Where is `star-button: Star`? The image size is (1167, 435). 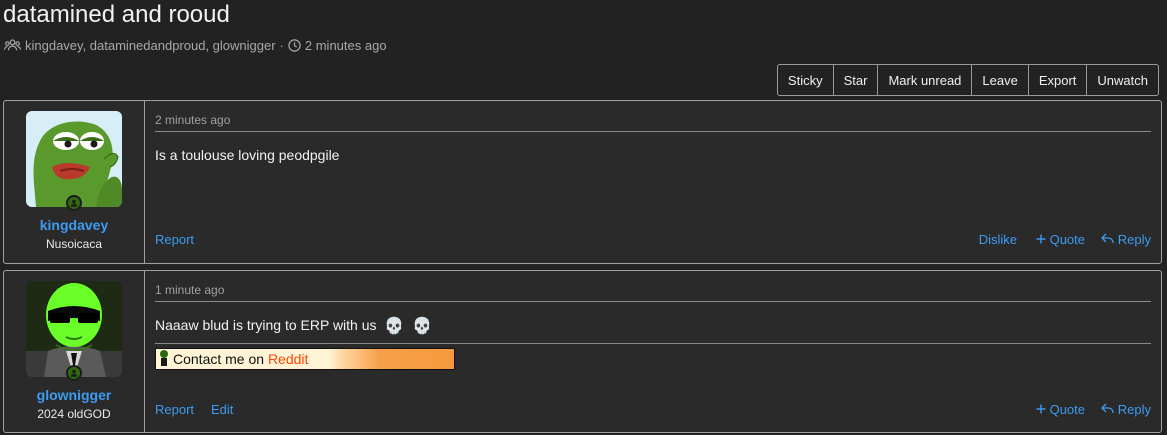 star-button: Star is located at coordinates (855, 80).